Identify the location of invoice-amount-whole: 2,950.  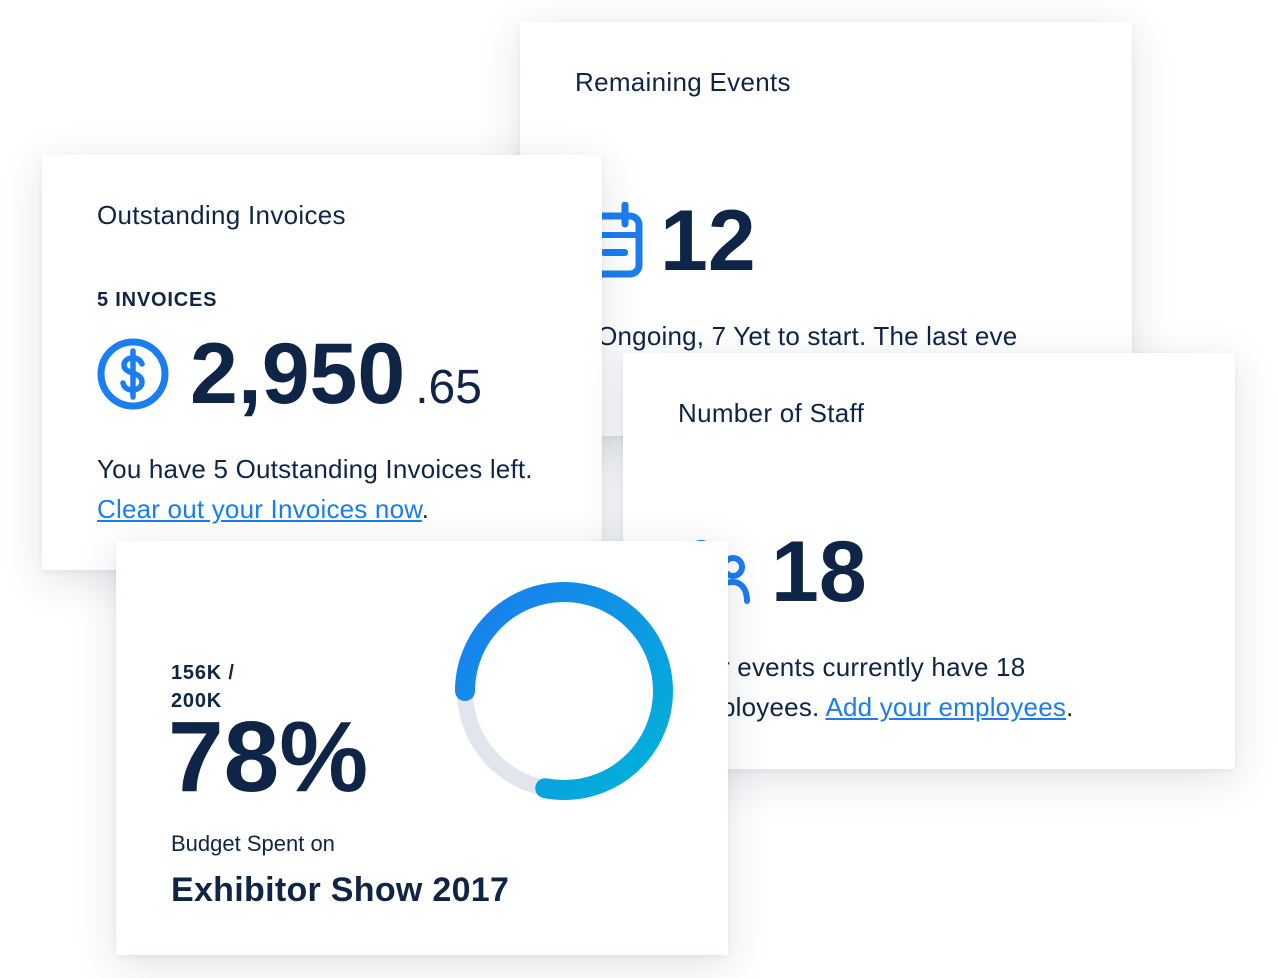
(298, 374).